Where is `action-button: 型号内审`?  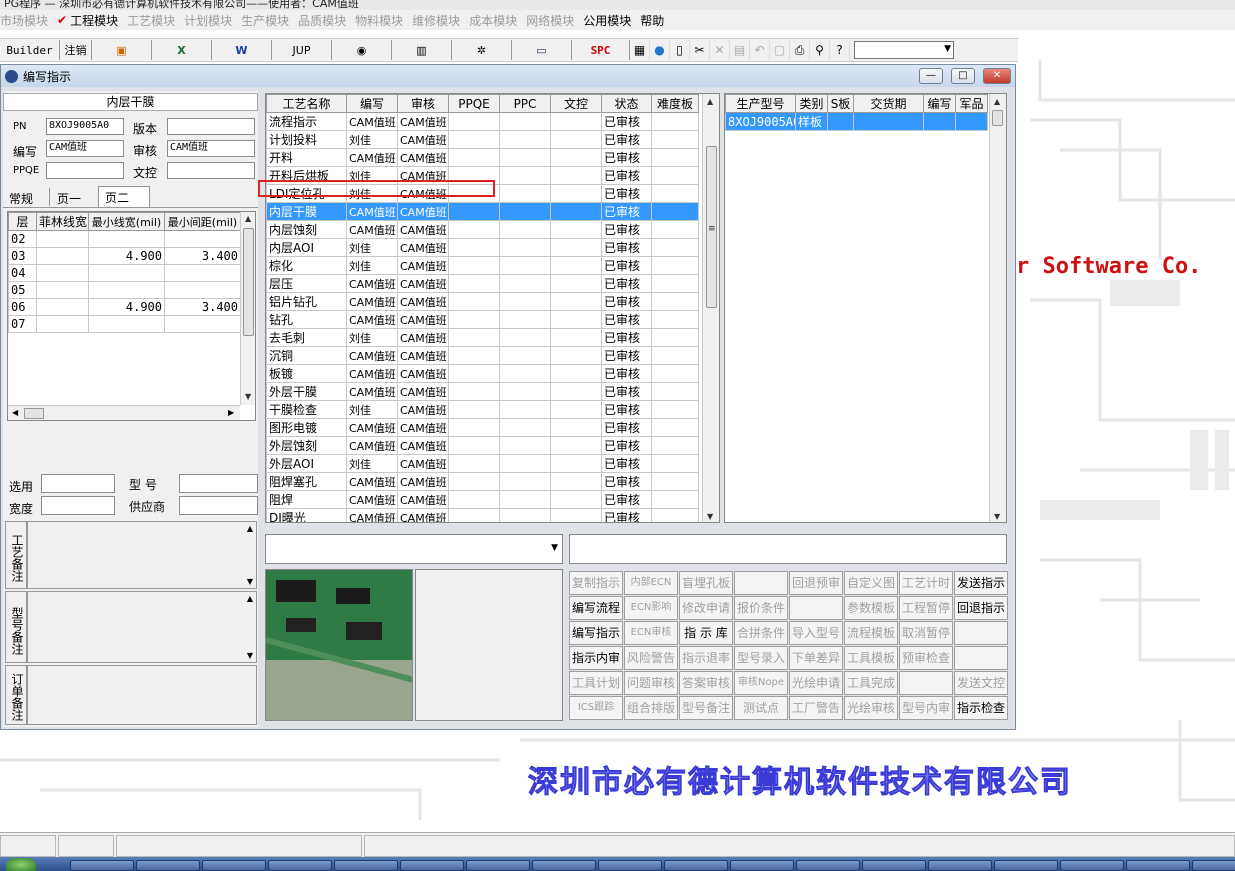 action-button: 型号内审 is located at coordinates (926, 708).